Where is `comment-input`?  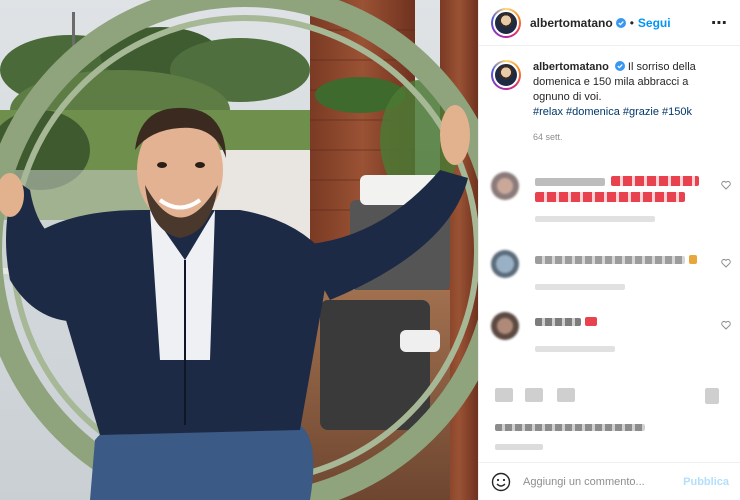 comment-input is located at coordinates (603, 481).